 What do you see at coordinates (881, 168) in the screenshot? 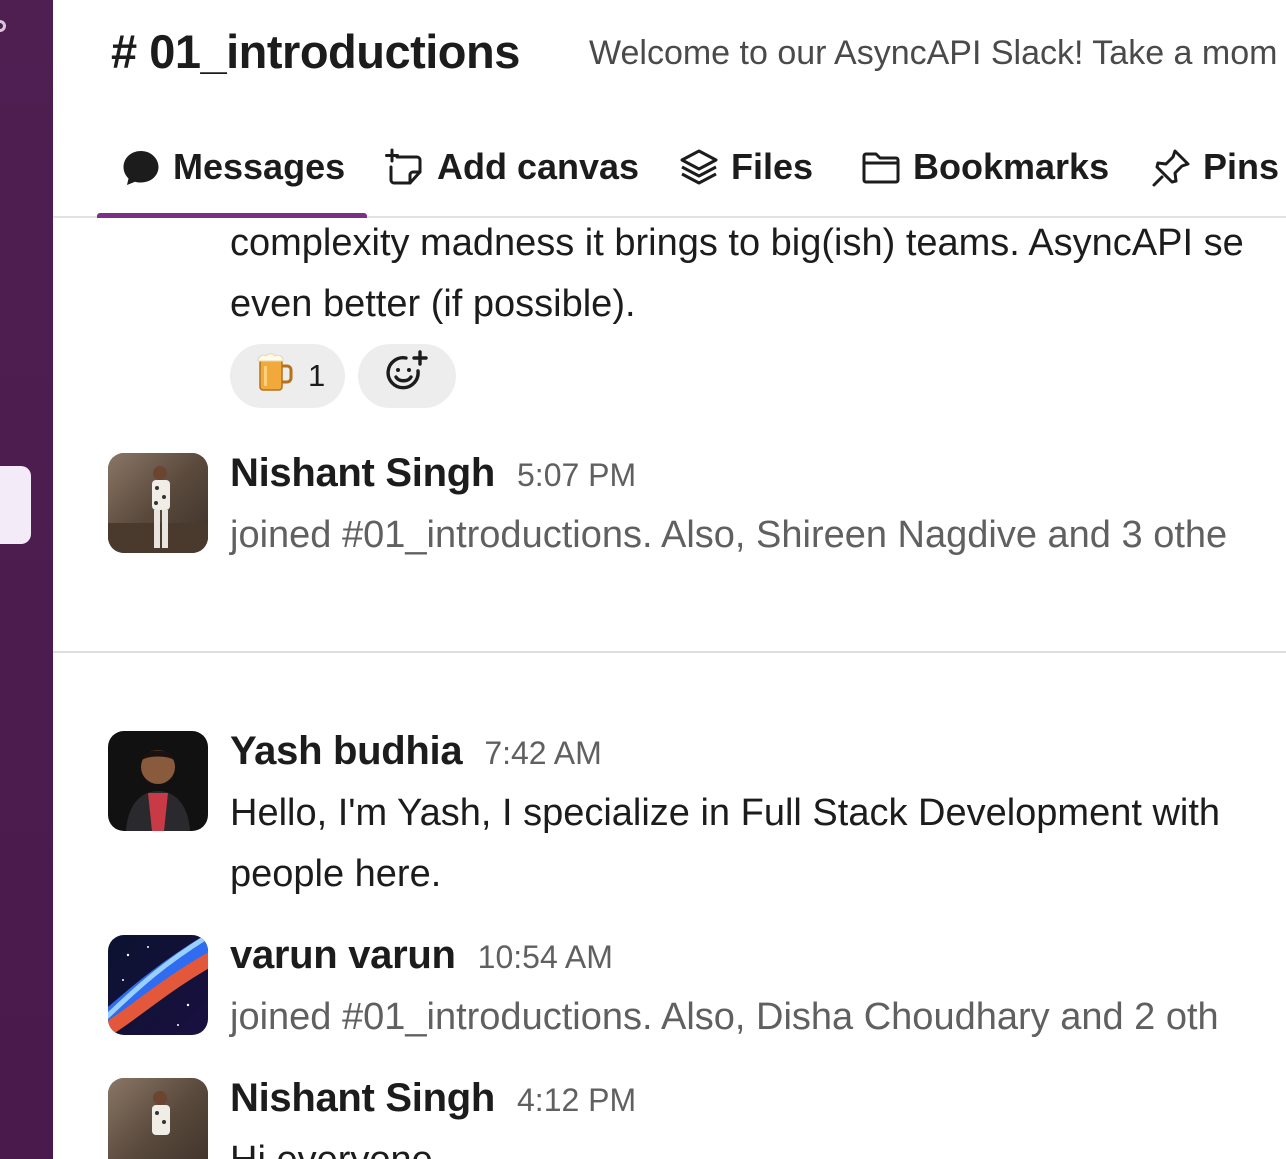
I see `folder-icon` at bounding box center [881, 168].